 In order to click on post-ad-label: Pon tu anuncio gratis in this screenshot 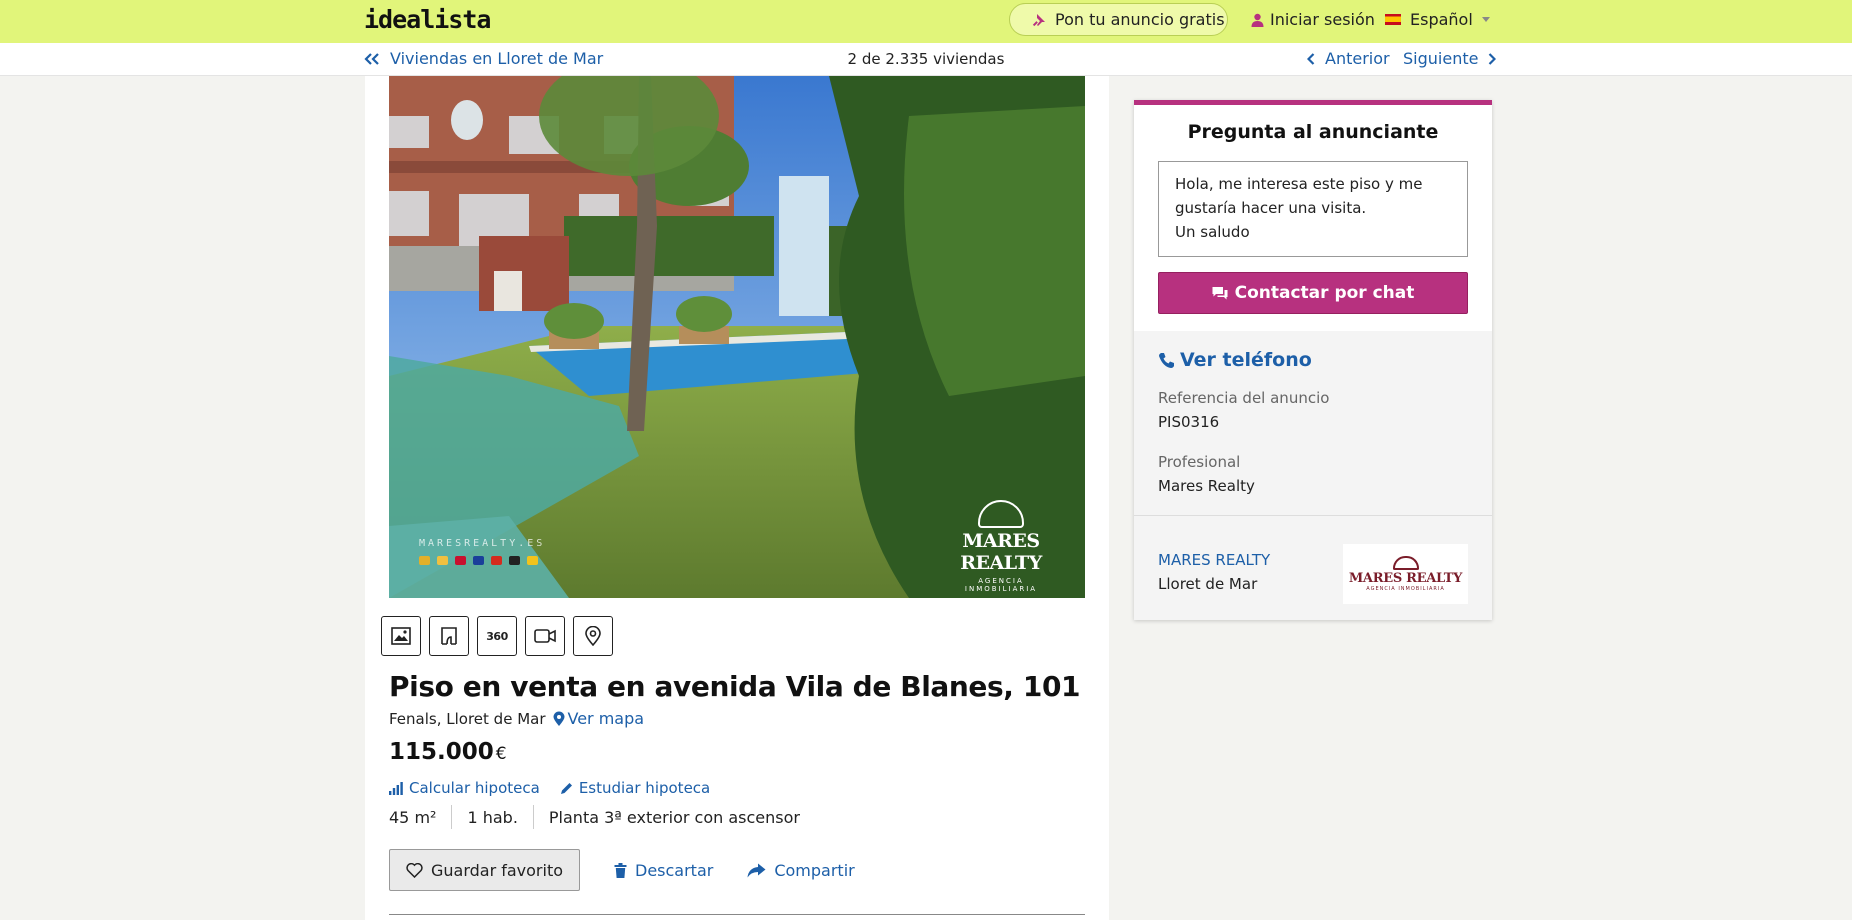, I will do `click(1140, 19)`.